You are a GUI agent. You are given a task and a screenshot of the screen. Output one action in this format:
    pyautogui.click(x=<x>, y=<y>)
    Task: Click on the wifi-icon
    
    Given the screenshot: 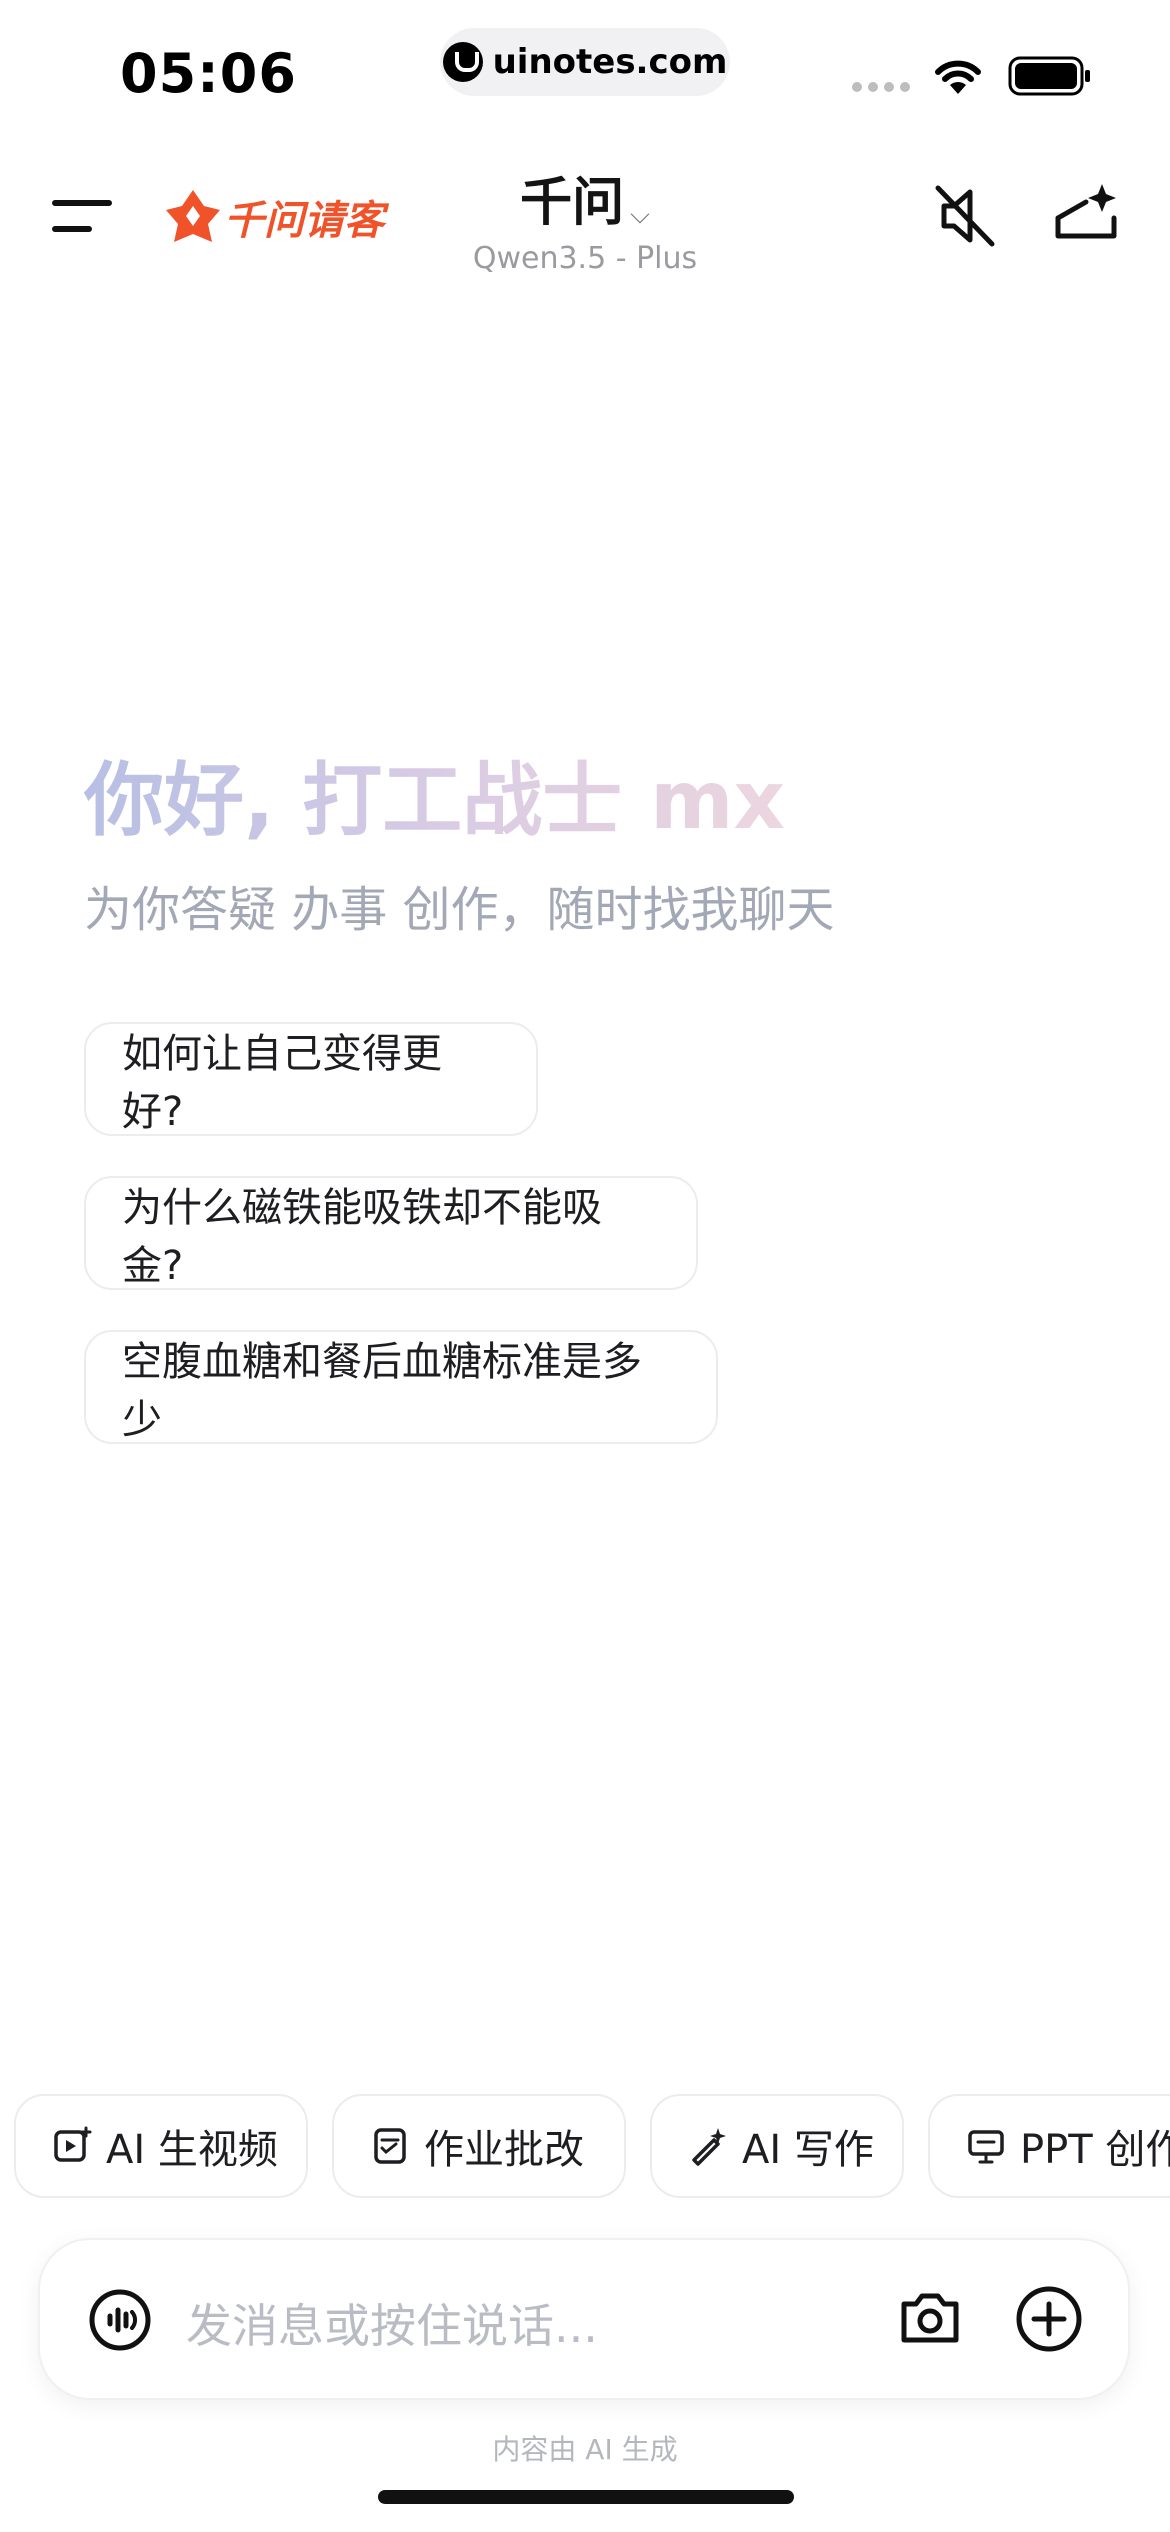 What is the action you would take?
    pyautogui.click(x=958, y=77)
    